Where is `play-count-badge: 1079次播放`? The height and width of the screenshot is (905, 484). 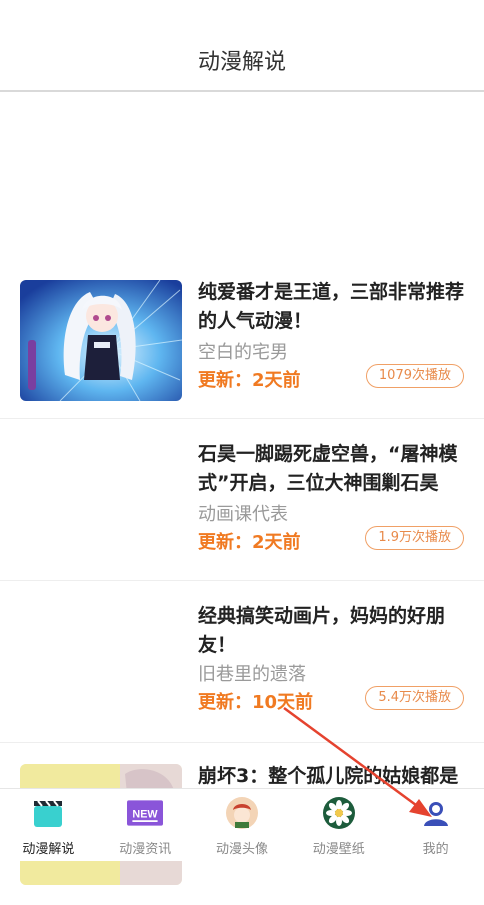
play-count-badge: 1079次播放 is located at coordinates (414, 376).